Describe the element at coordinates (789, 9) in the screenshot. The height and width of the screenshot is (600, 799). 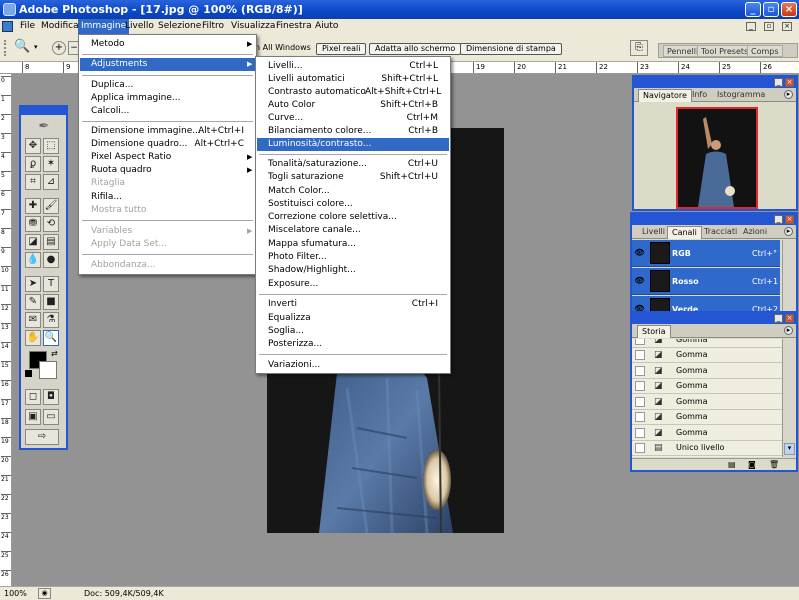
I see `close-button: ×` at that location.